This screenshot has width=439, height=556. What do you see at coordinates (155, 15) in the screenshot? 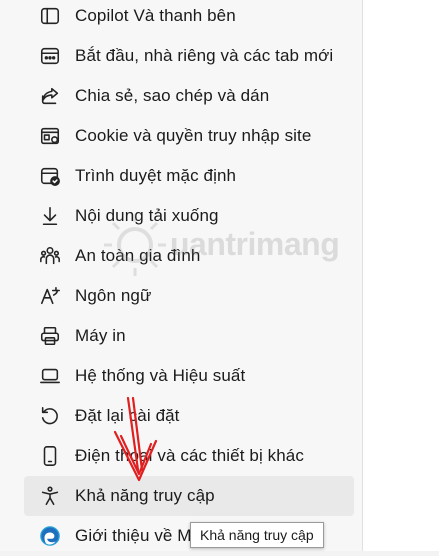
I see `nav-item-label: Copilot Và thanh bên` at bounding box center [155, 15].